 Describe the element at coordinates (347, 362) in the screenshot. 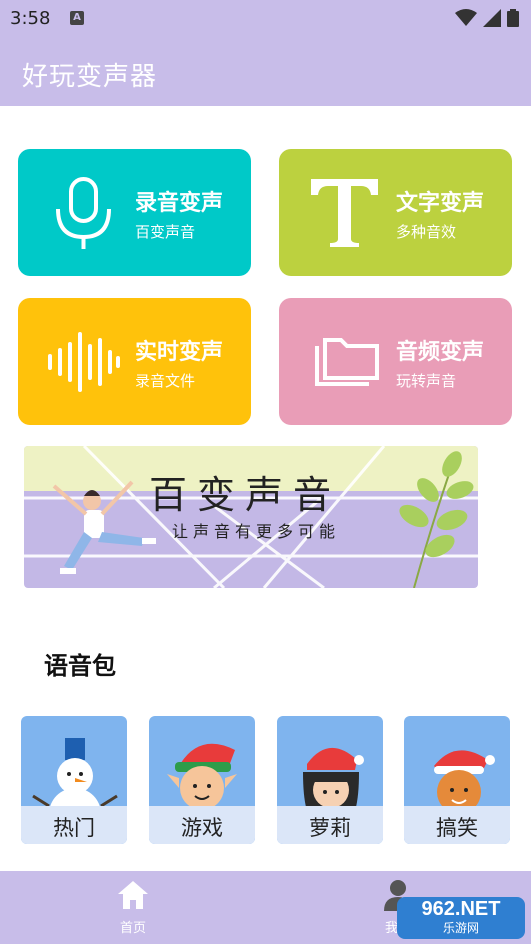

I see `folder-icon` at that location.